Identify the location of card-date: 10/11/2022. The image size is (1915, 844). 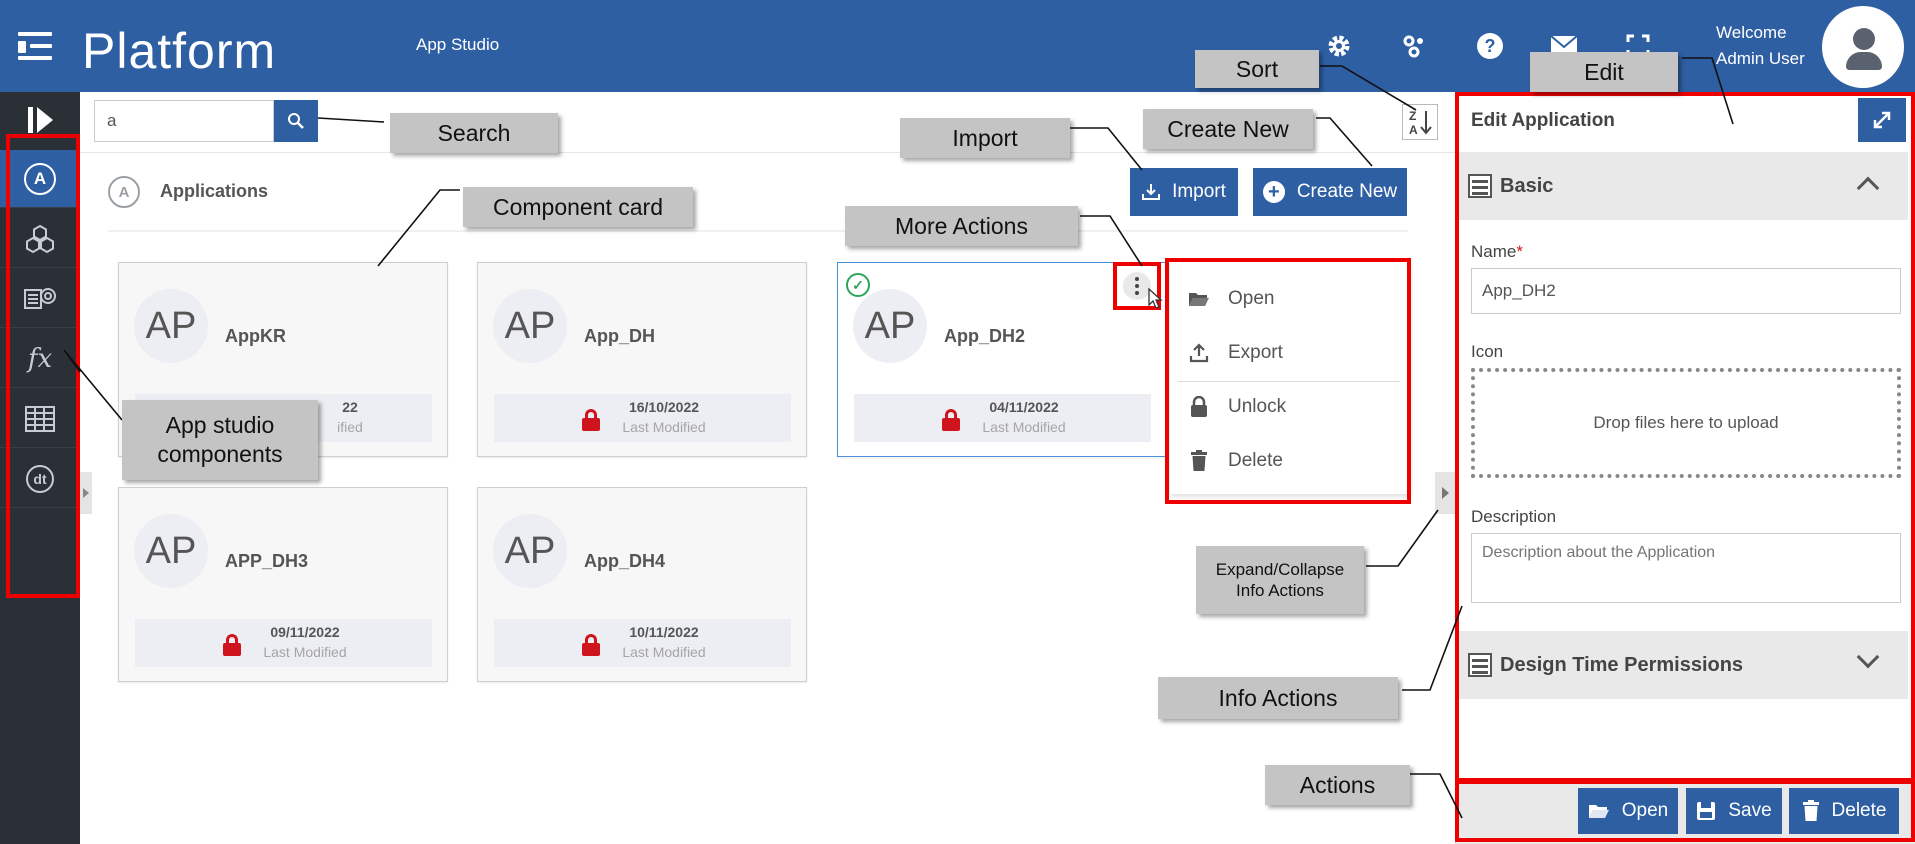
(664, 632).